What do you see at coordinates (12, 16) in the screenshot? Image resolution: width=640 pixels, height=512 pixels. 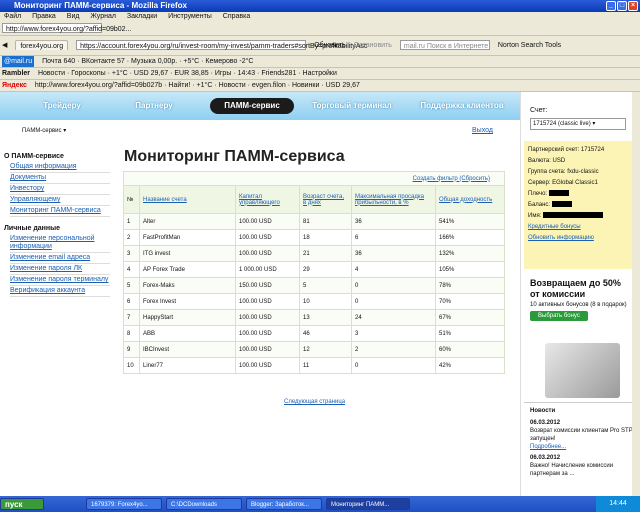 I see `menu-file: Файл` at bounding box center [12, 16].